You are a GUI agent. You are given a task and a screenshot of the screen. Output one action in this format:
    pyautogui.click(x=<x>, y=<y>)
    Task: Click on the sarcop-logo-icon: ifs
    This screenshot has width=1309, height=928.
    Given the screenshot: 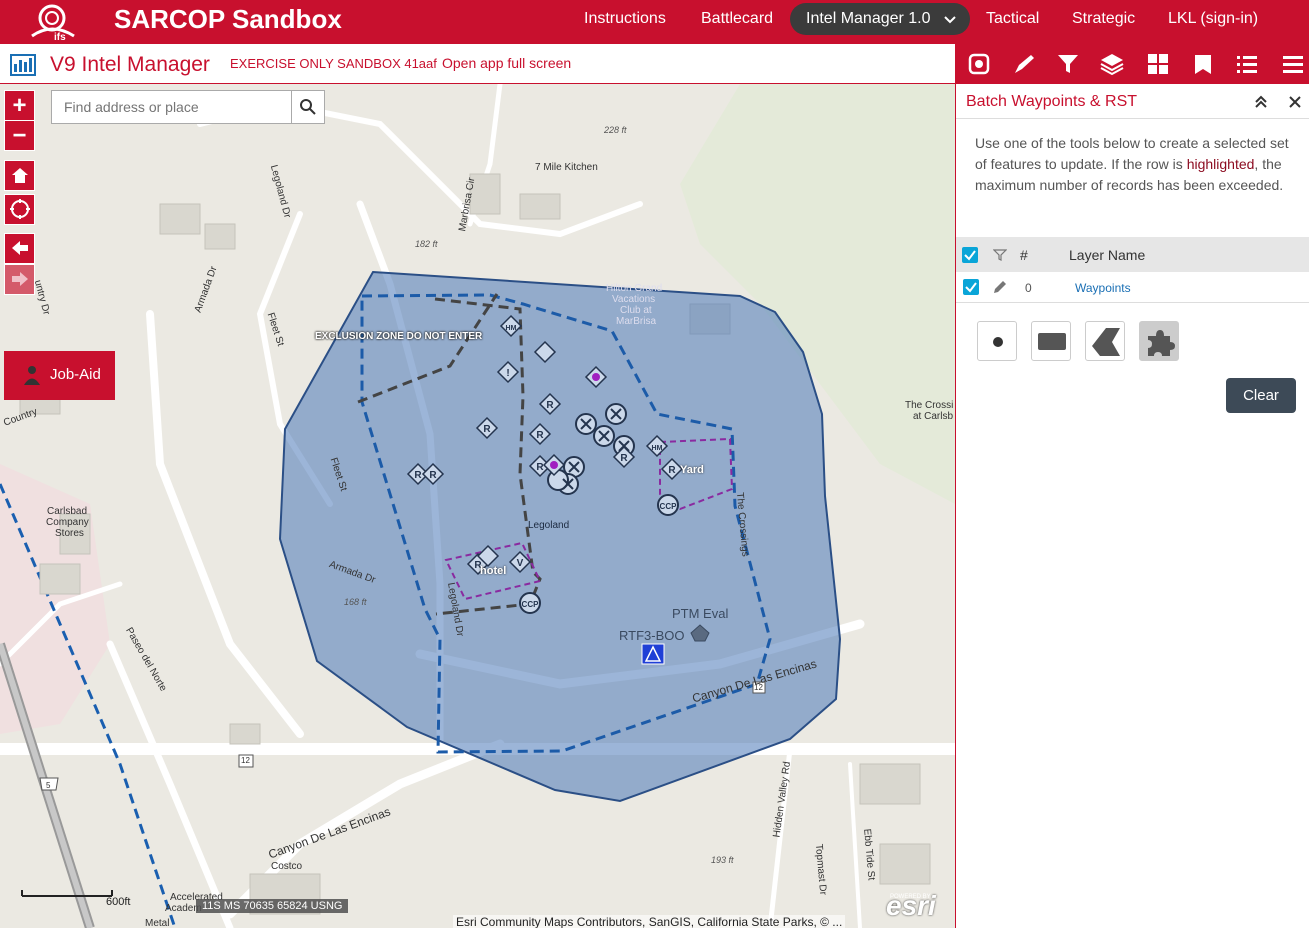 What is the action you would take?
    pyautogui.click(x=53, y=23)
    